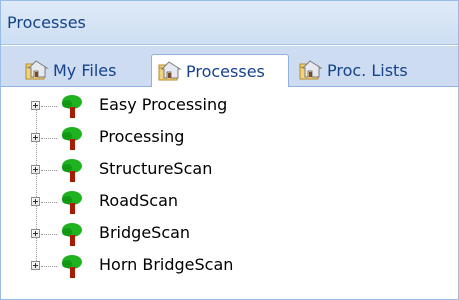 This screenshot has height=300, width=459. I want to click on tab-proc-lists: Proc. Lists, so click(368, 70).